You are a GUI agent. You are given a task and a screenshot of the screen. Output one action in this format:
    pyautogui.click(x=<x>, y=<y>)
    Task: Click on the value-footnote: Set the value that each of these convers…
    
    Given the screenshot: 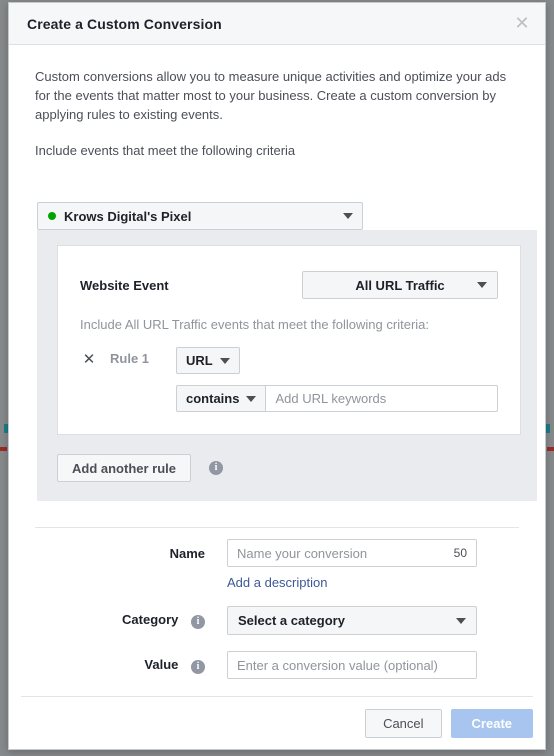 What is the action you would take?
    pyautogui.click(x=280, y=695)
    